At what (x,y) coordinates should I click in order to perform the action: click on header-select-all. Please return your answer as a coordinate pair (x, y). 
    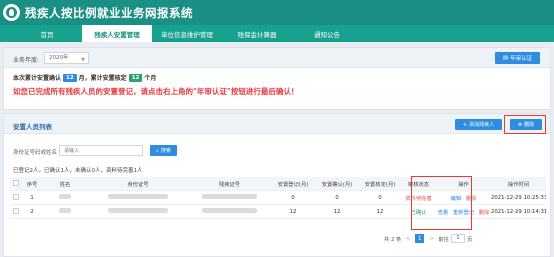
    Looking at the image, I should click on (16, 183).